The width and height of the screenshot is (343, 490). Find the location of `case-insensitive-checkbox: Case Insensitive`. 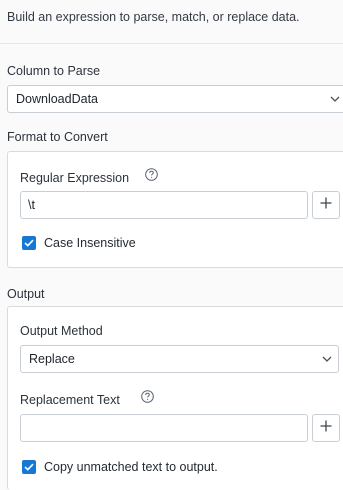

case-insensitive-checkbox: Case Insensitive is located at coordinates (79, 243).